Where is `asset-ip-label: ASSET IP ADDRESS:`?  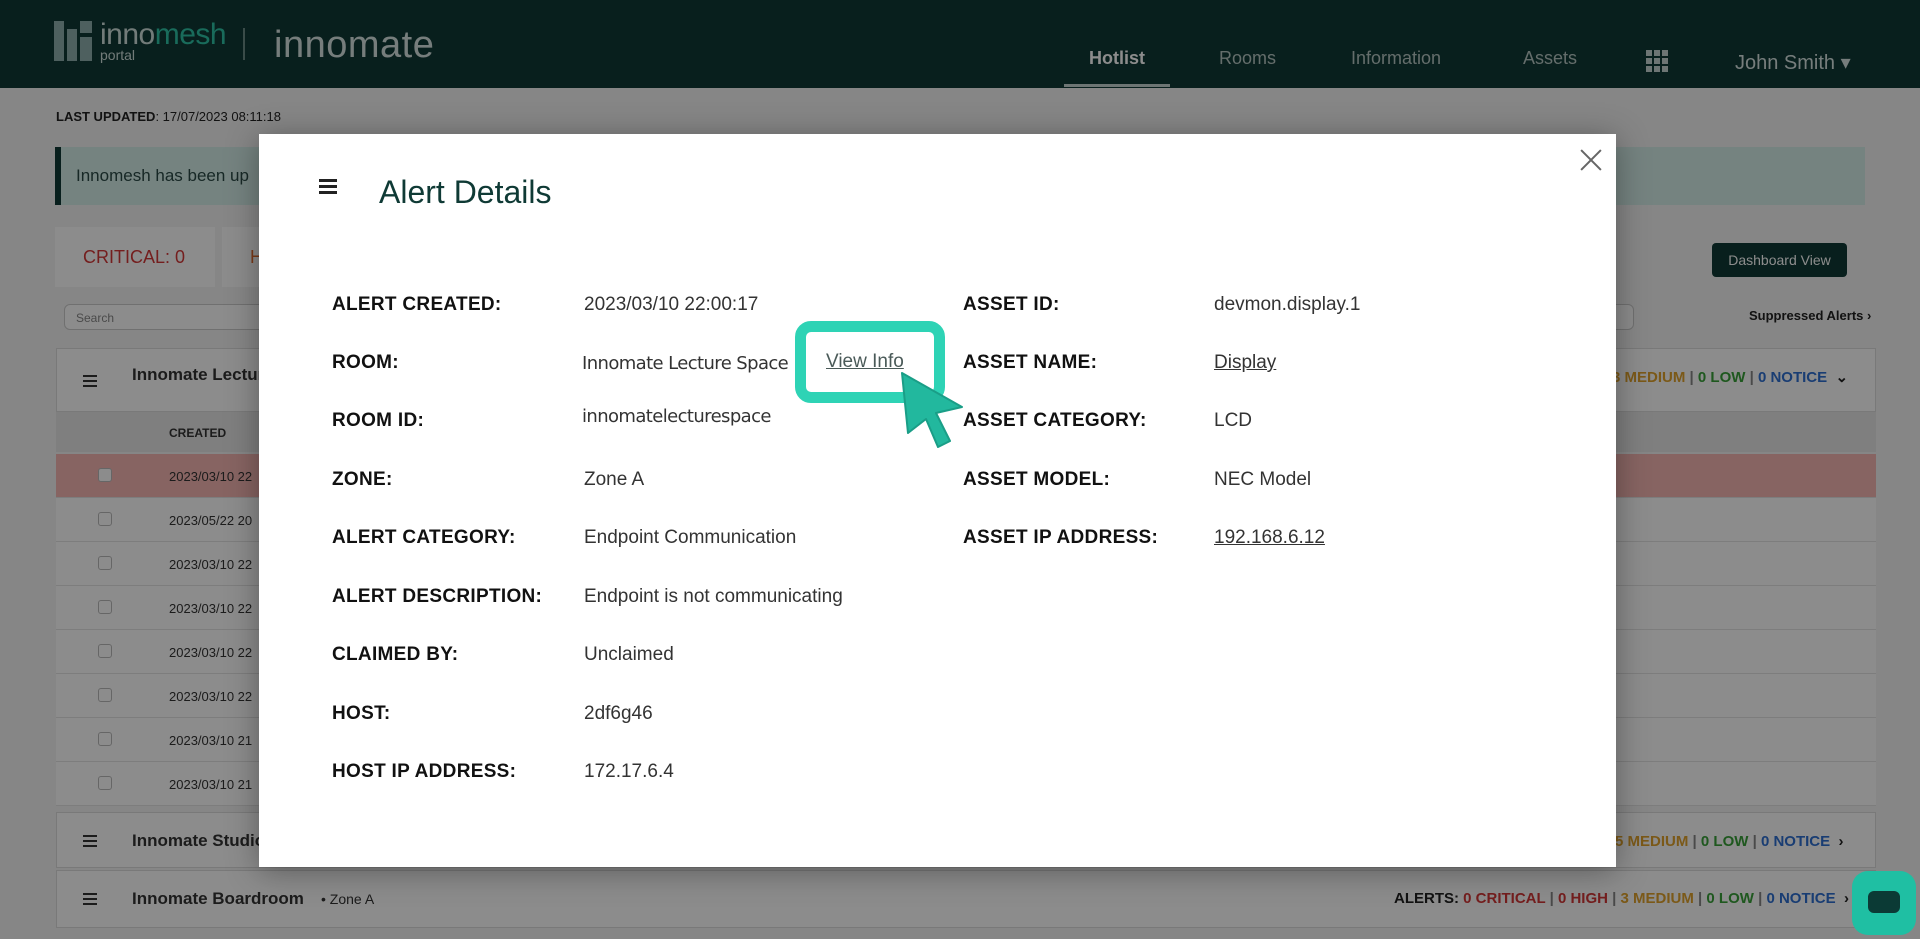 asset-ip-label: ASSET IP ADDRESS: is located at coordinates (1061, 537).